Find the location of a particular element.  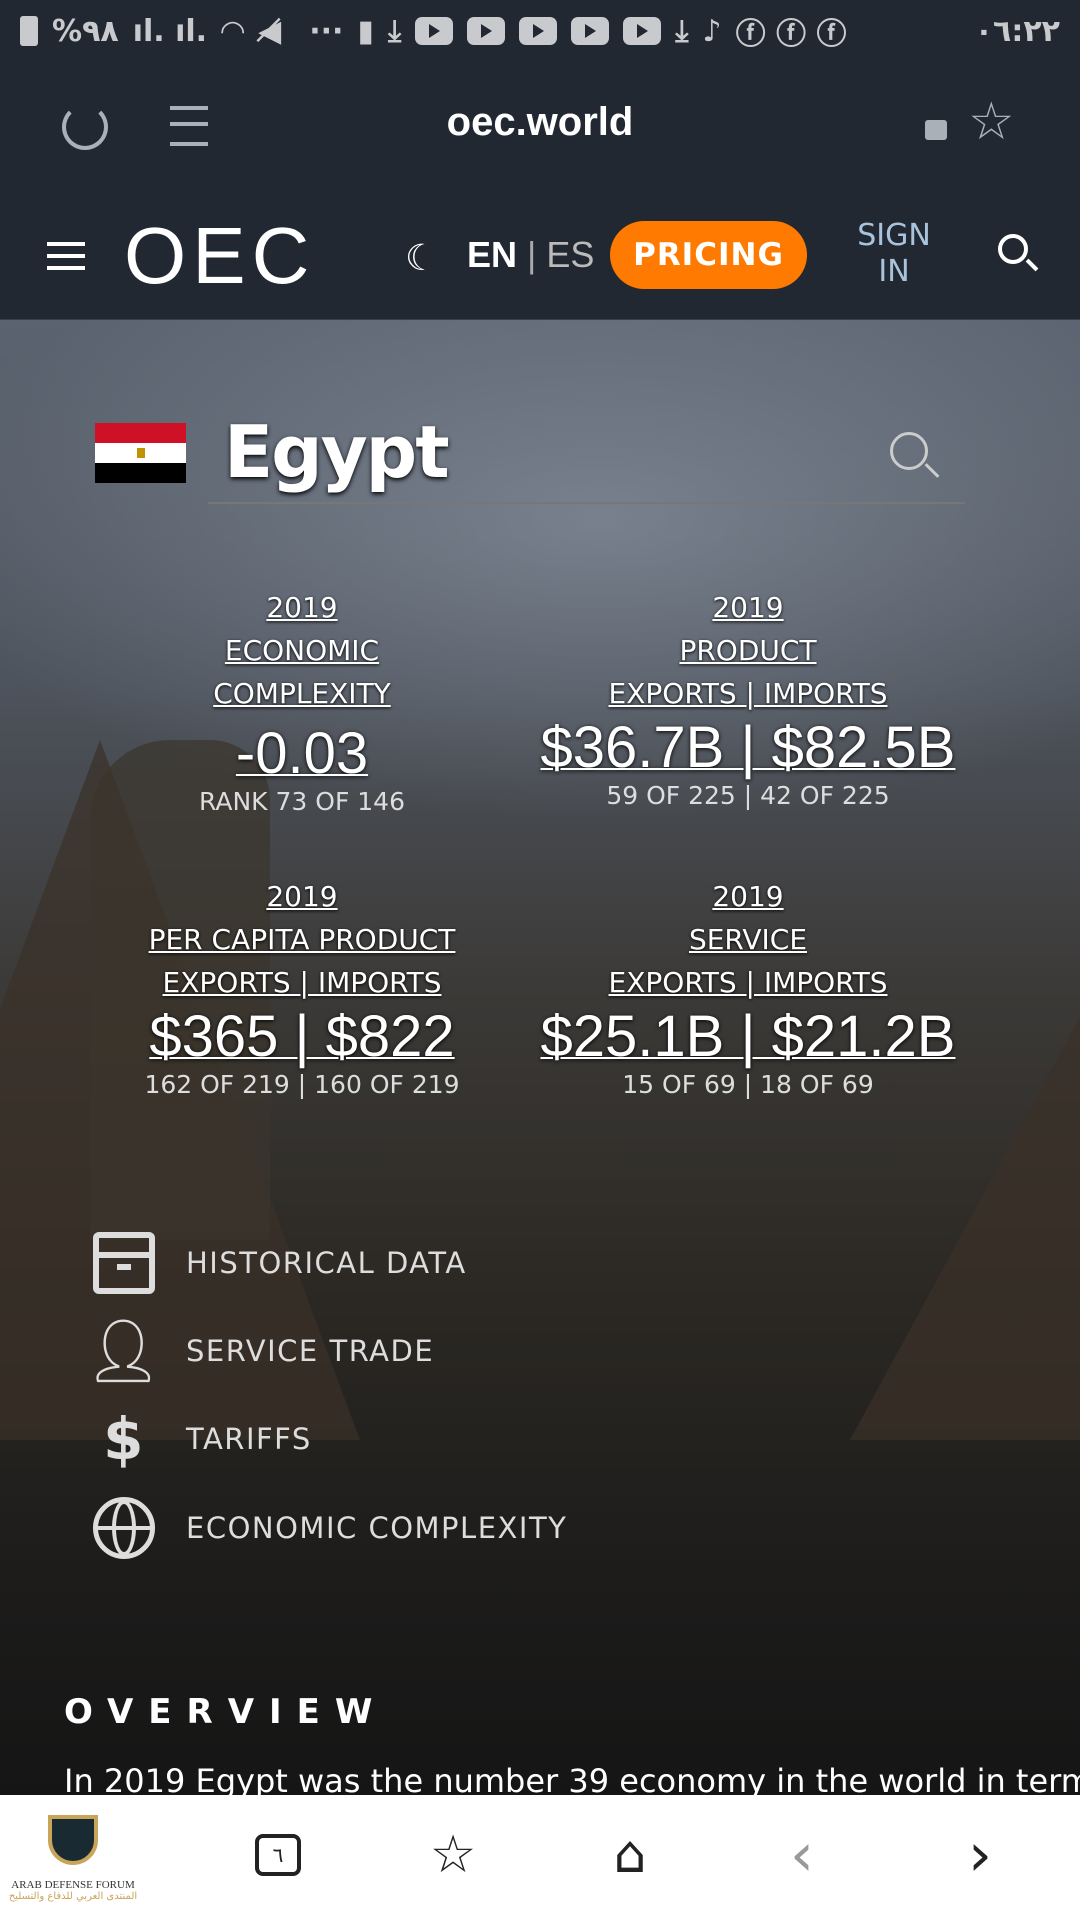

link-service-trade: 👤︎ SERVICE TRADE is located at coordinates (258, 1350).